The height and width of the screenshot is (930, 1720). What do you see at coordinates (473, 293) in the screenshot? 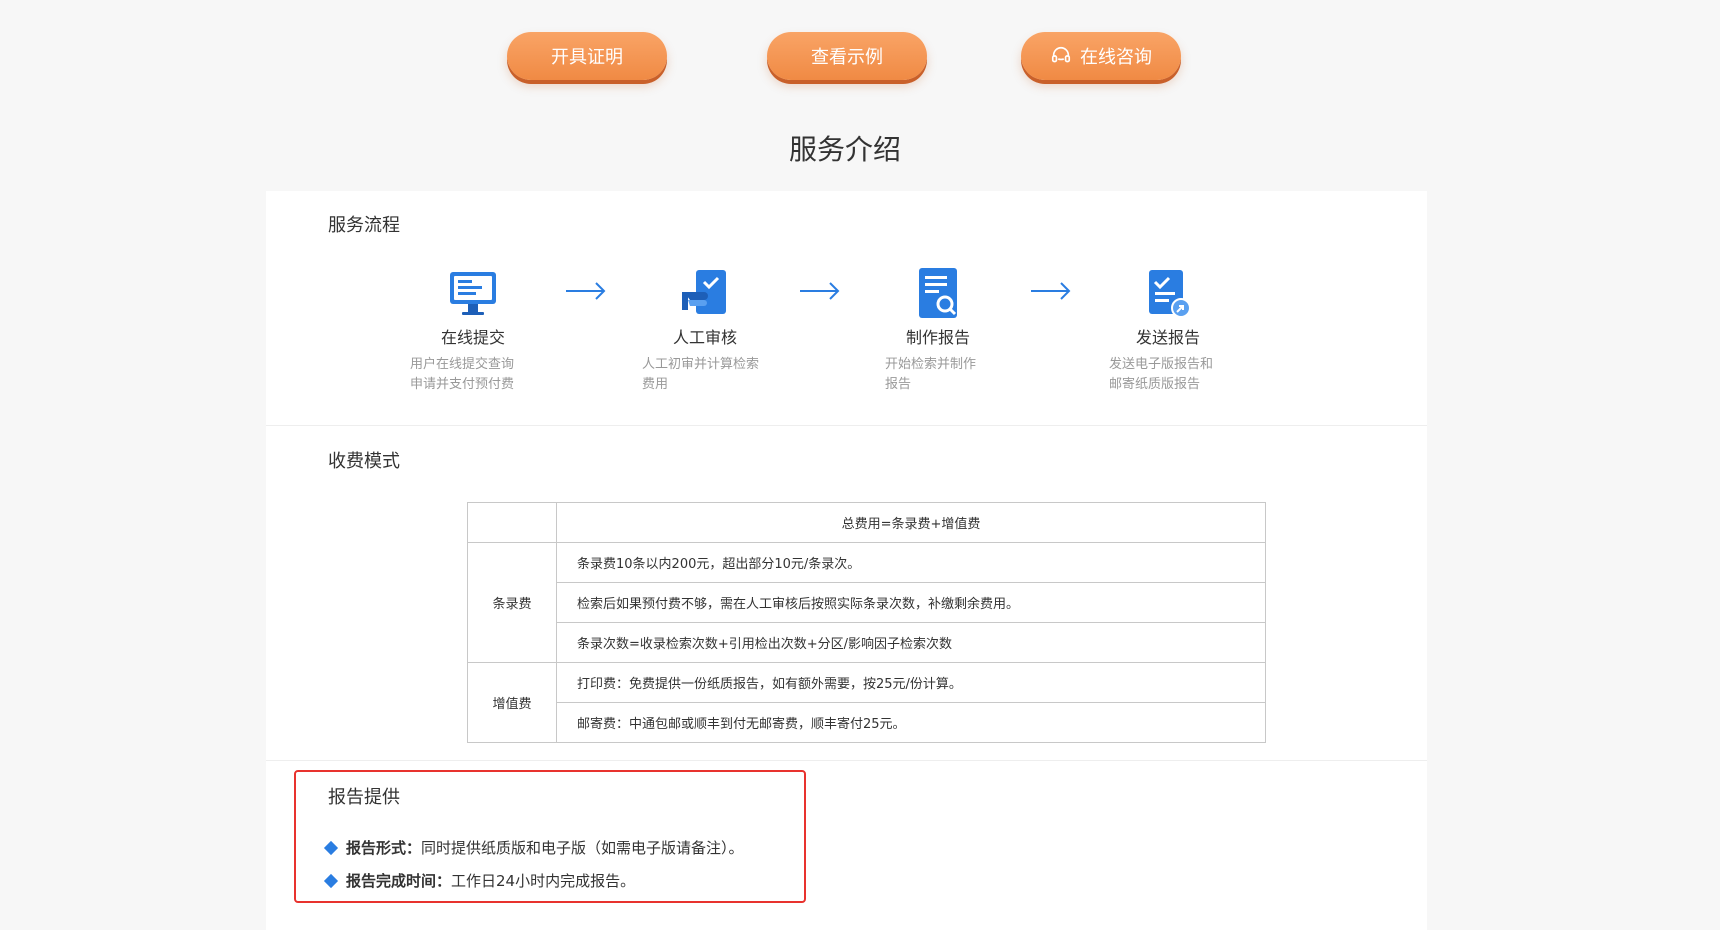
I see `monitor-icon` at bounding box center [473, 293].